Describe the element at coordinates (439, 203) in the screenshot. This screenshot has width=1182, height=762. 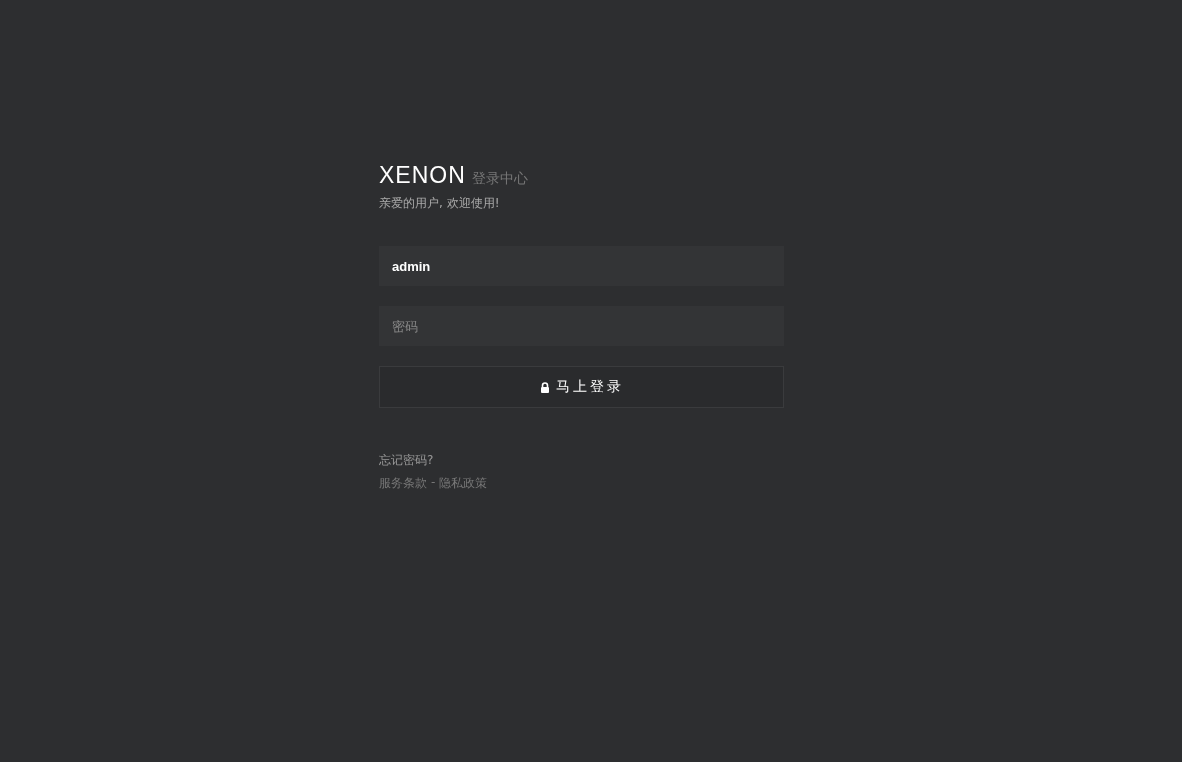
I see `greeting: 亲爱的用户, 欢迎使用!` at that location.